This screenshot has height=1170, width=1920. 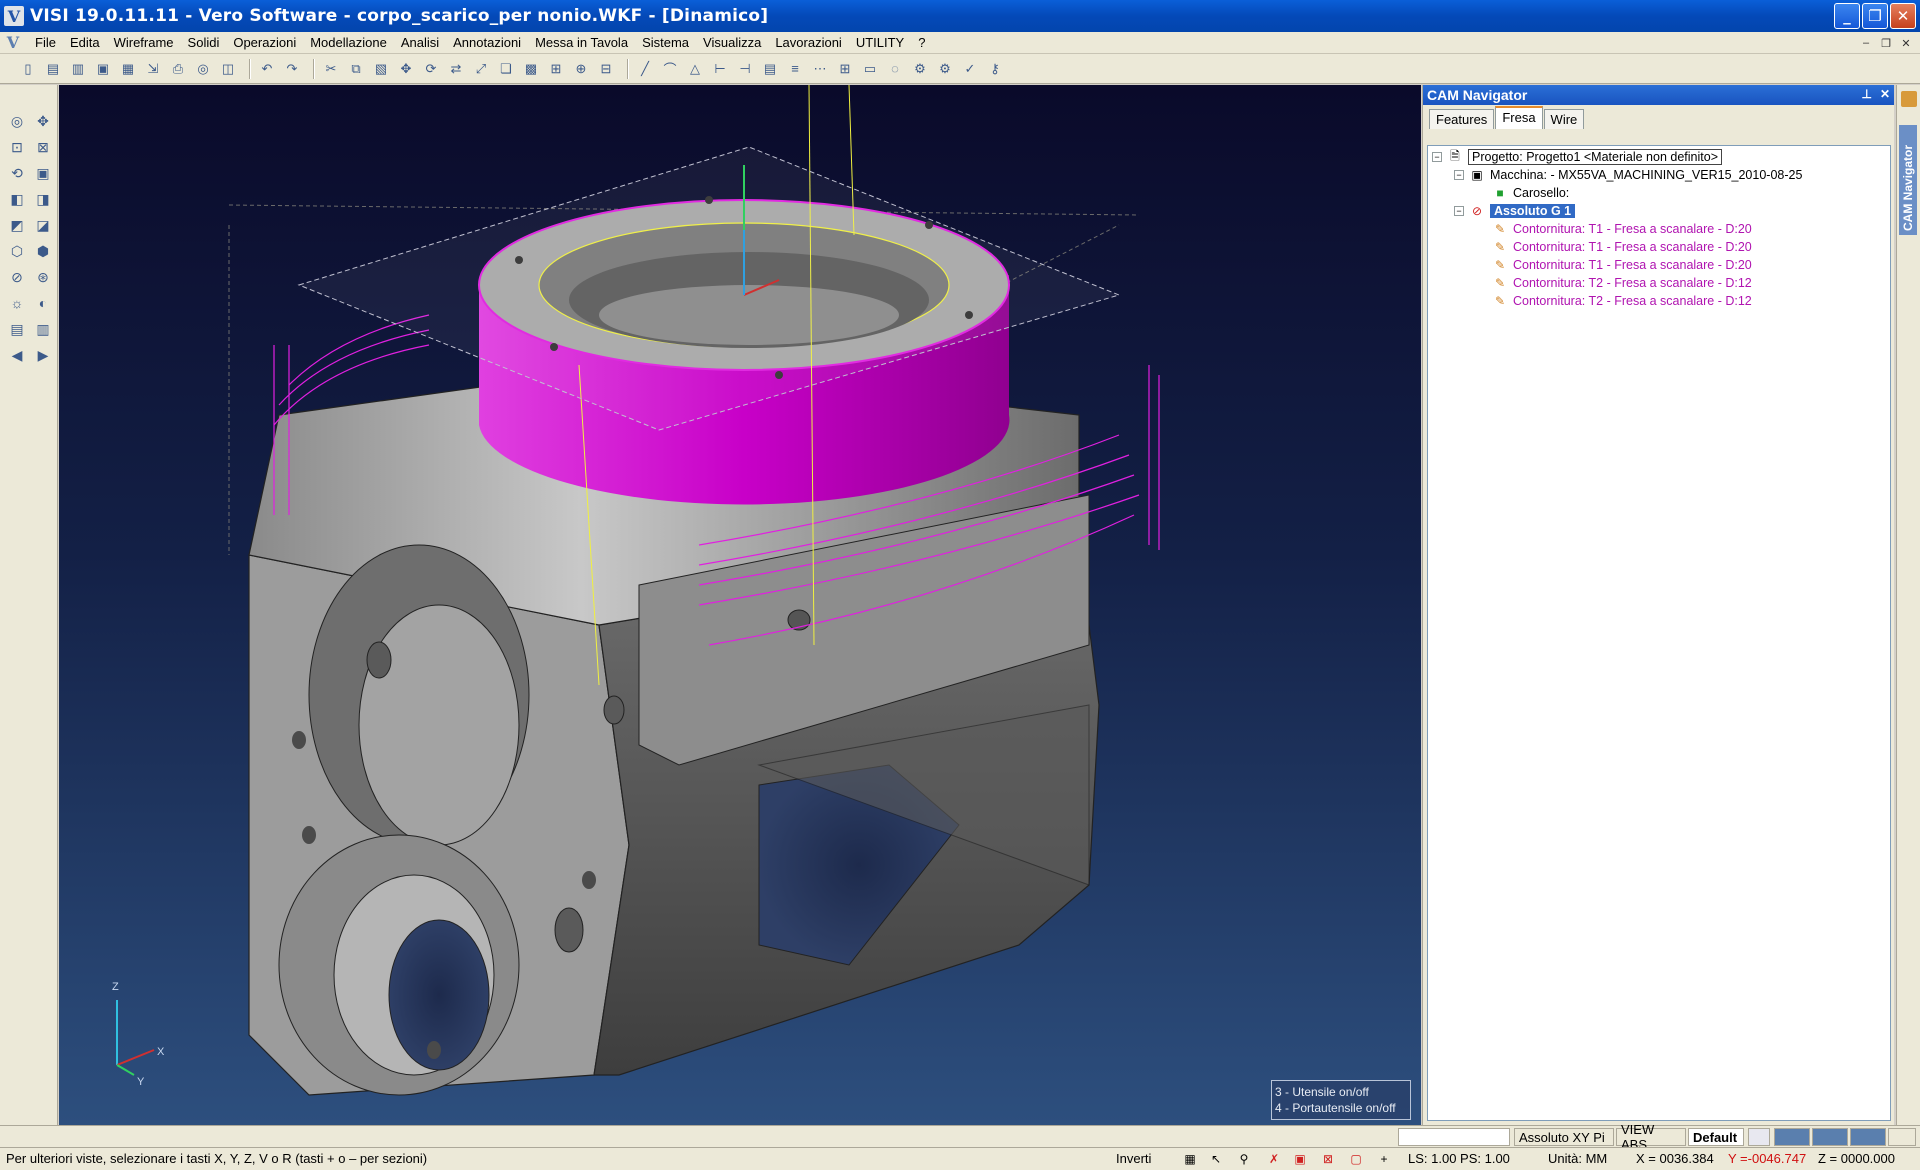 What do you see at coordinates (228, 69) in the screenshot?
I see `split-view-icon: ◫` at bounding box center [228, 69].